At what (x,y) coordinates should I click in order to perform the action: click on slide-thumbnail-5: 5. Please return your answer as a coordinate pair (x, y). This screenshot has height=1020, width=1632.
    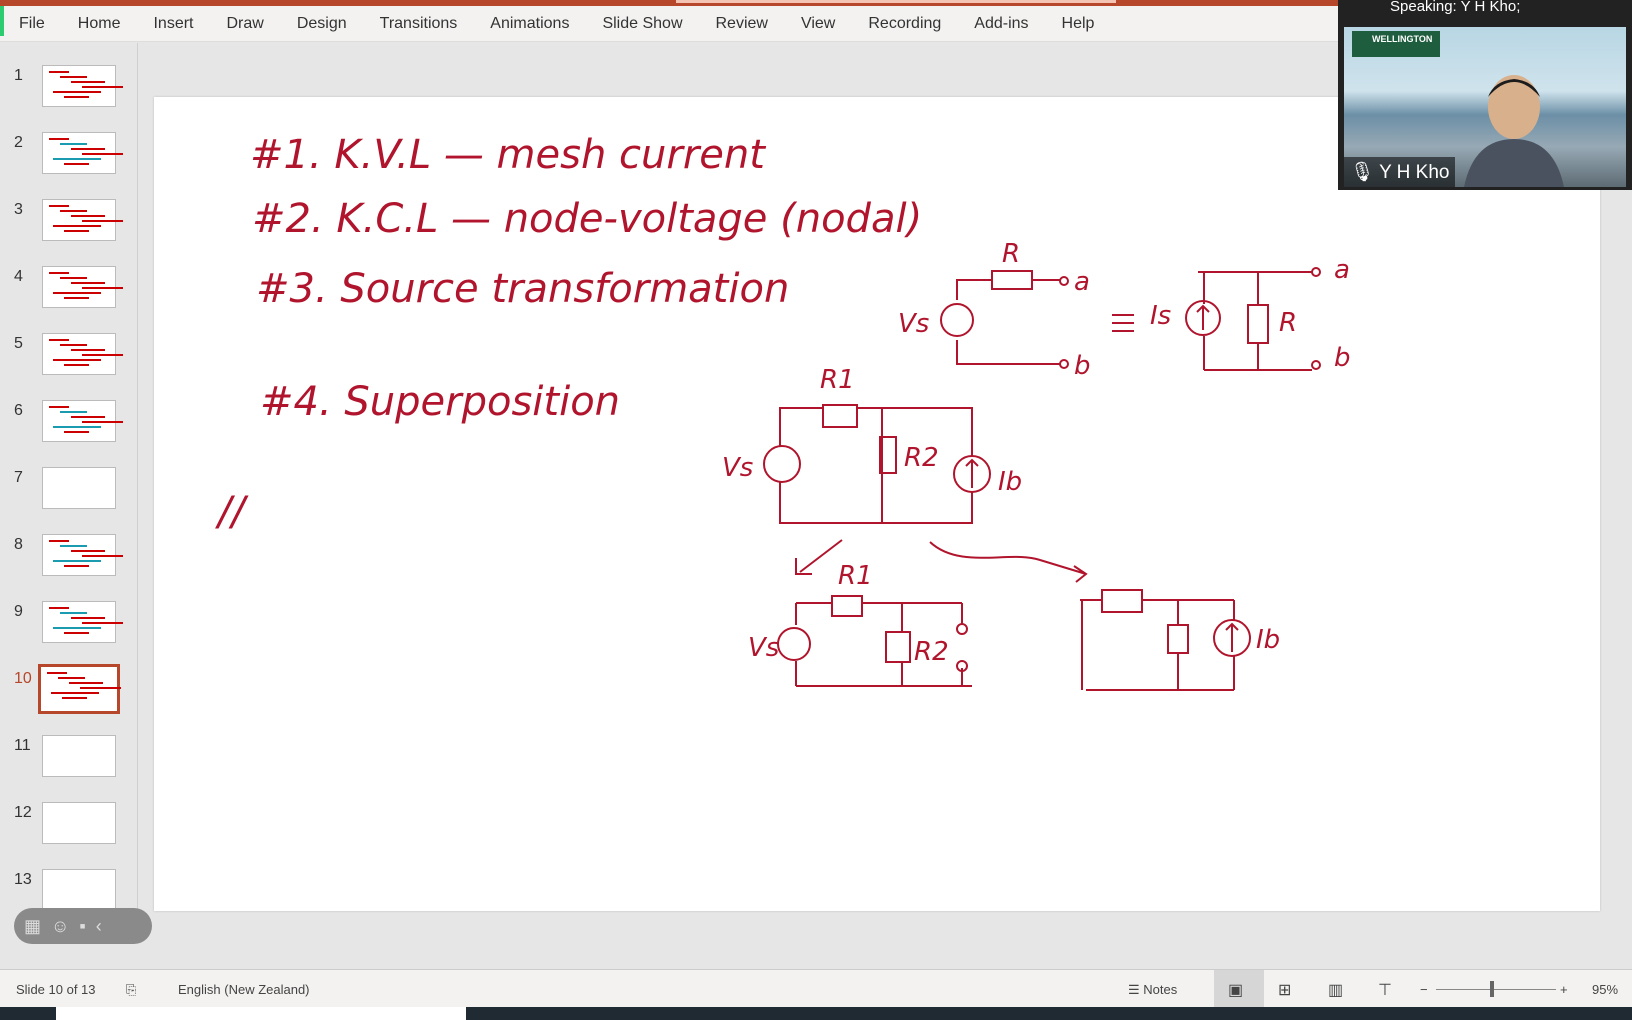
    Looking at the image, I should click on (69, 358).